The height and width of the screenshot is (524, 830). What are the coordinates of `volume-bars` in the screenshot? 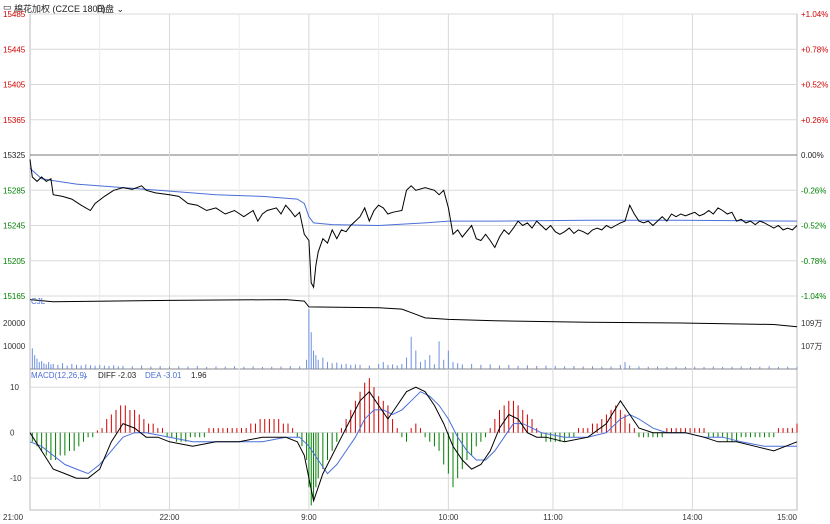 It's located at (414, 339).